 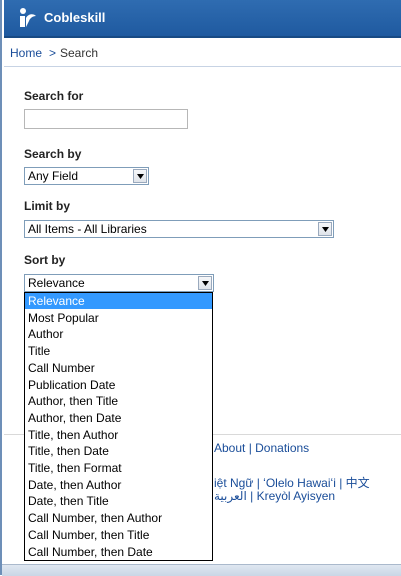 I want to click on sort-option: Publication Date, so click(x=118, y=385).